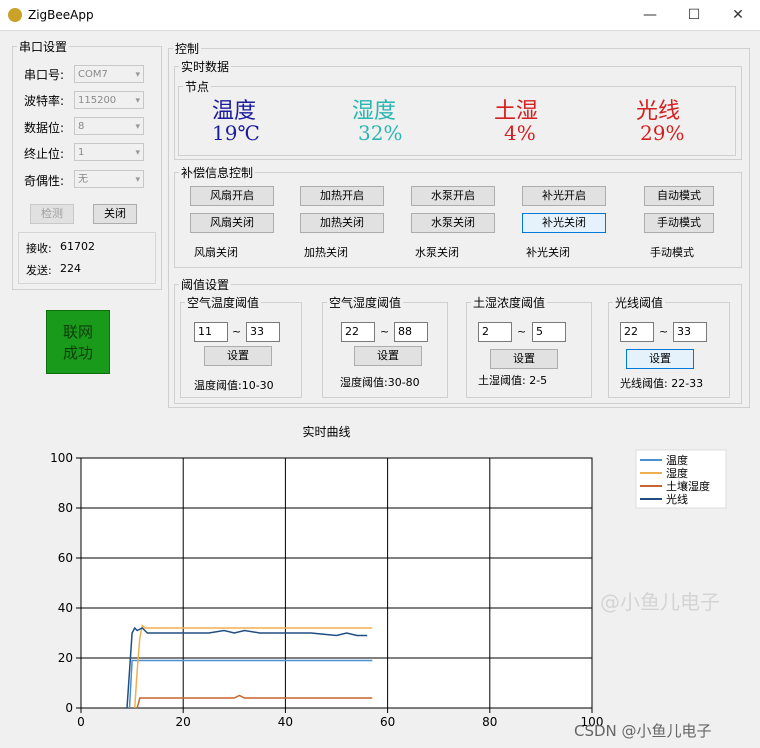  What do you see at coordinates (549, 332) in the screenshot?
I see `soil-high-input: 5` at bounding box center [549, 332].